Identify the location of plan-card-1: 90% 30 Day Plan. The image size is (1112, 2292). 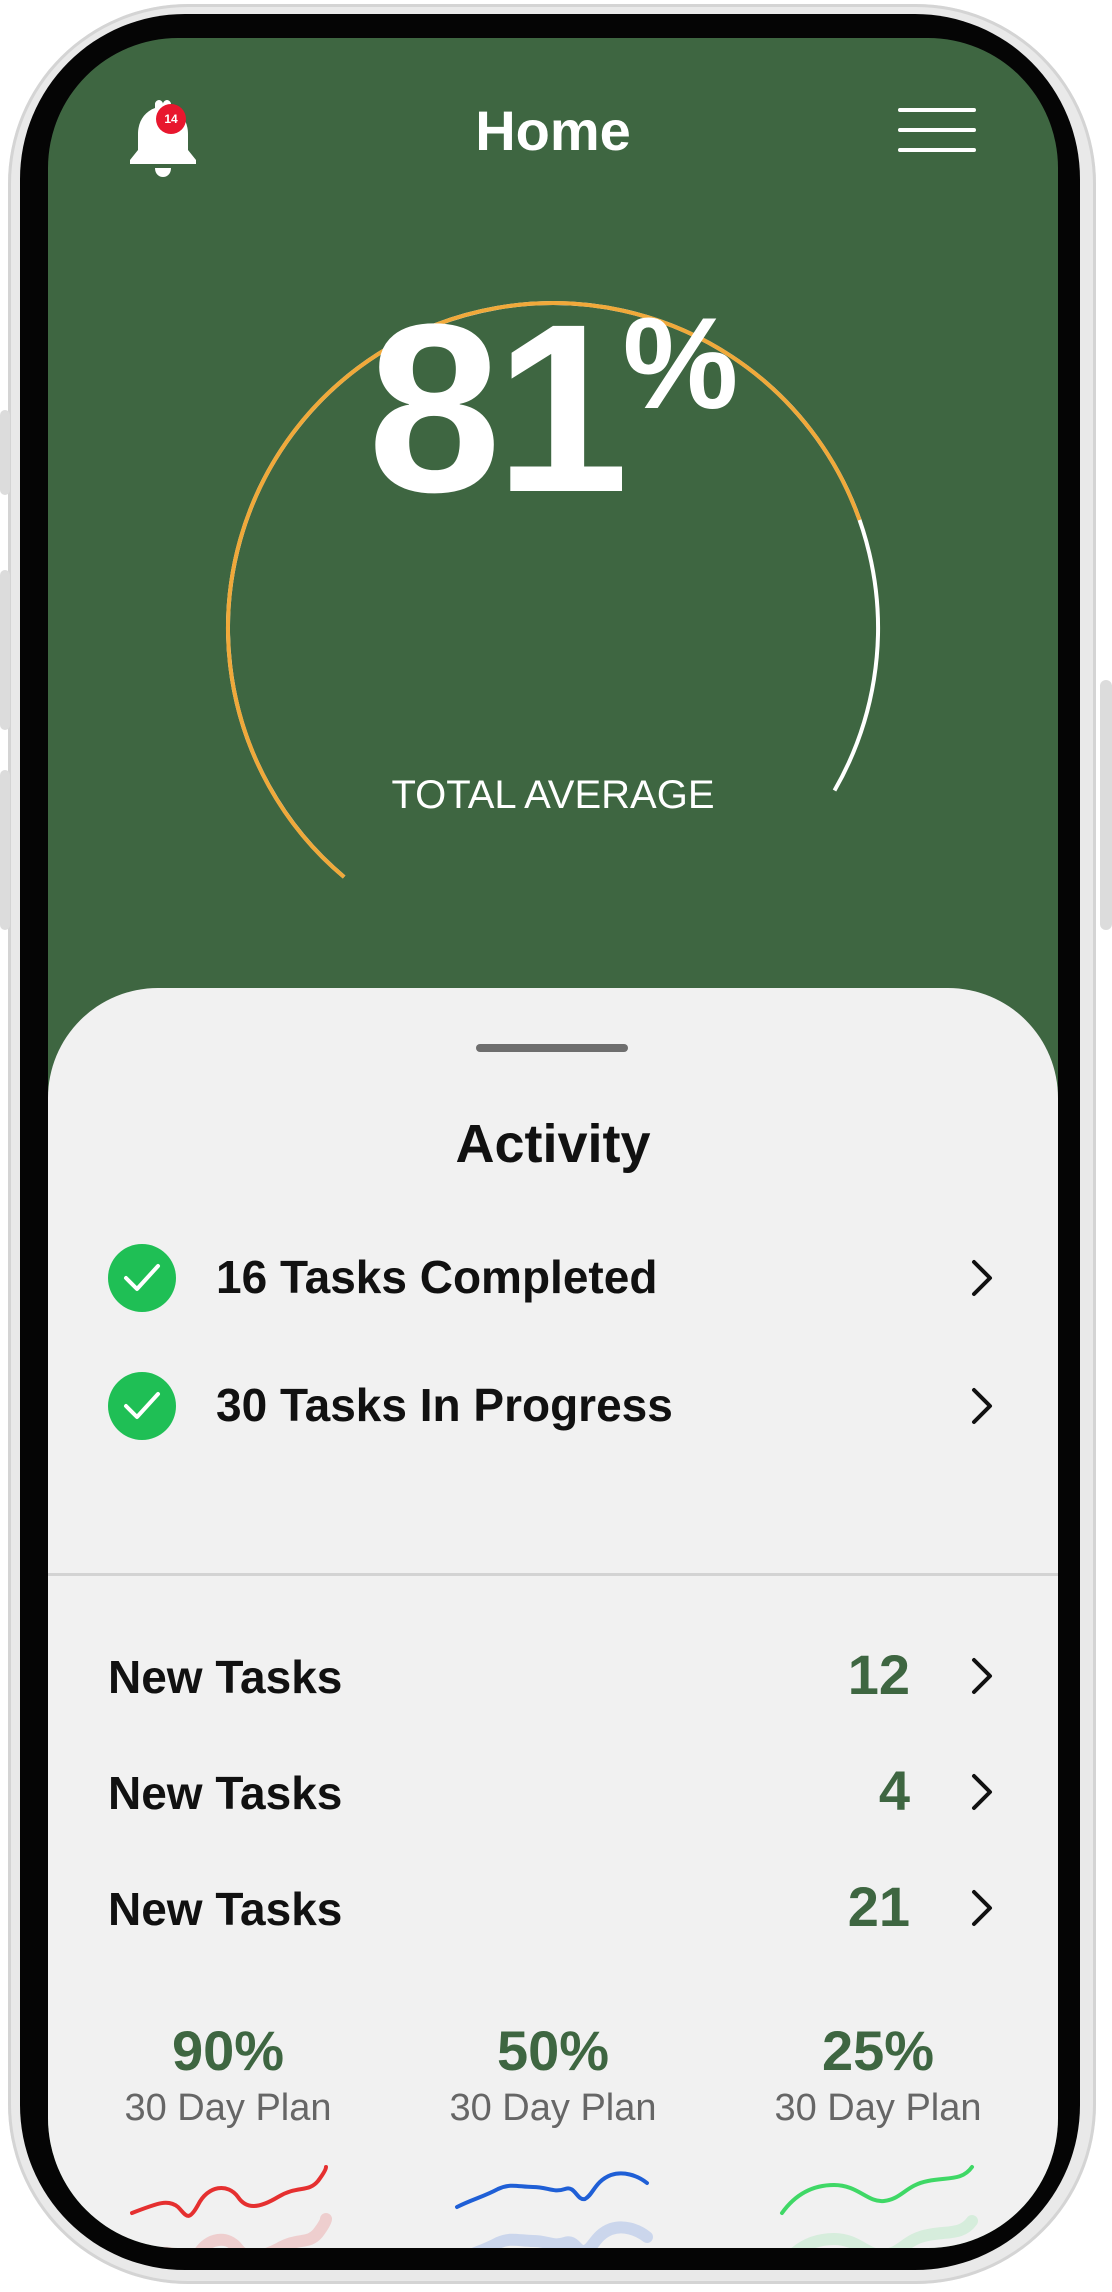
(228, 2074).